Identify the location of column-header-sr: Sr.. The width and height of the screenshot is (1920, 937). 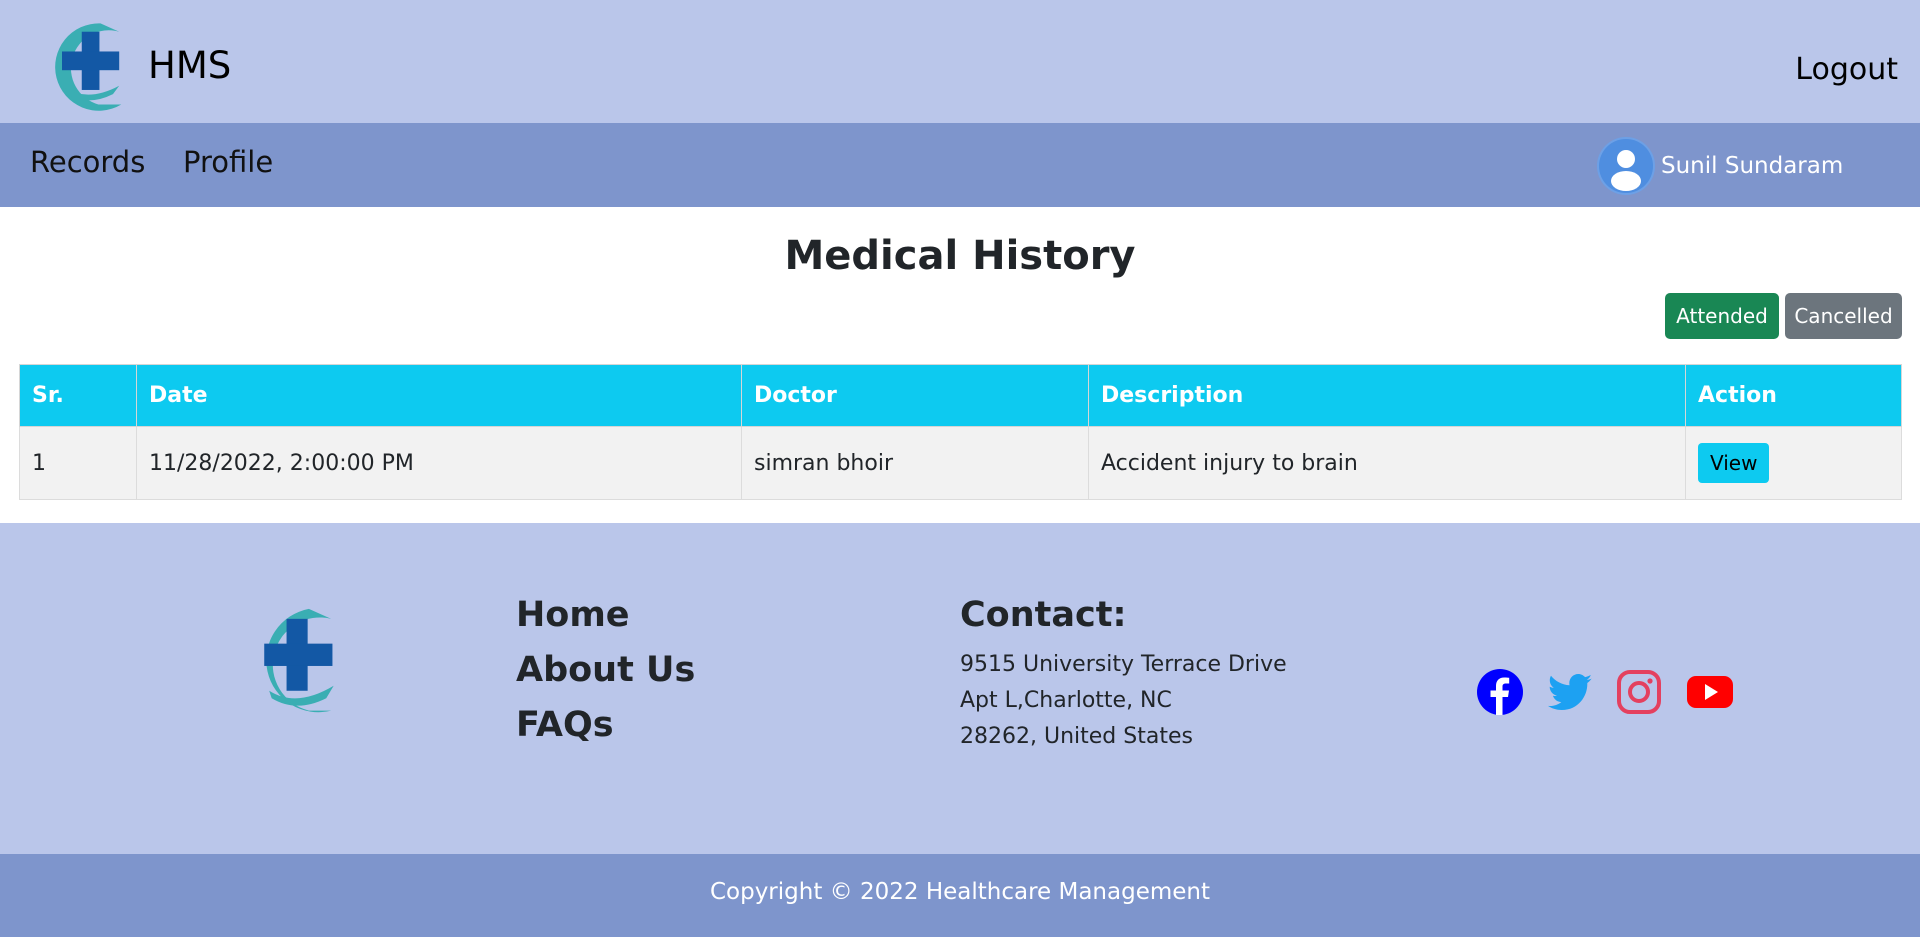
(78, 395).